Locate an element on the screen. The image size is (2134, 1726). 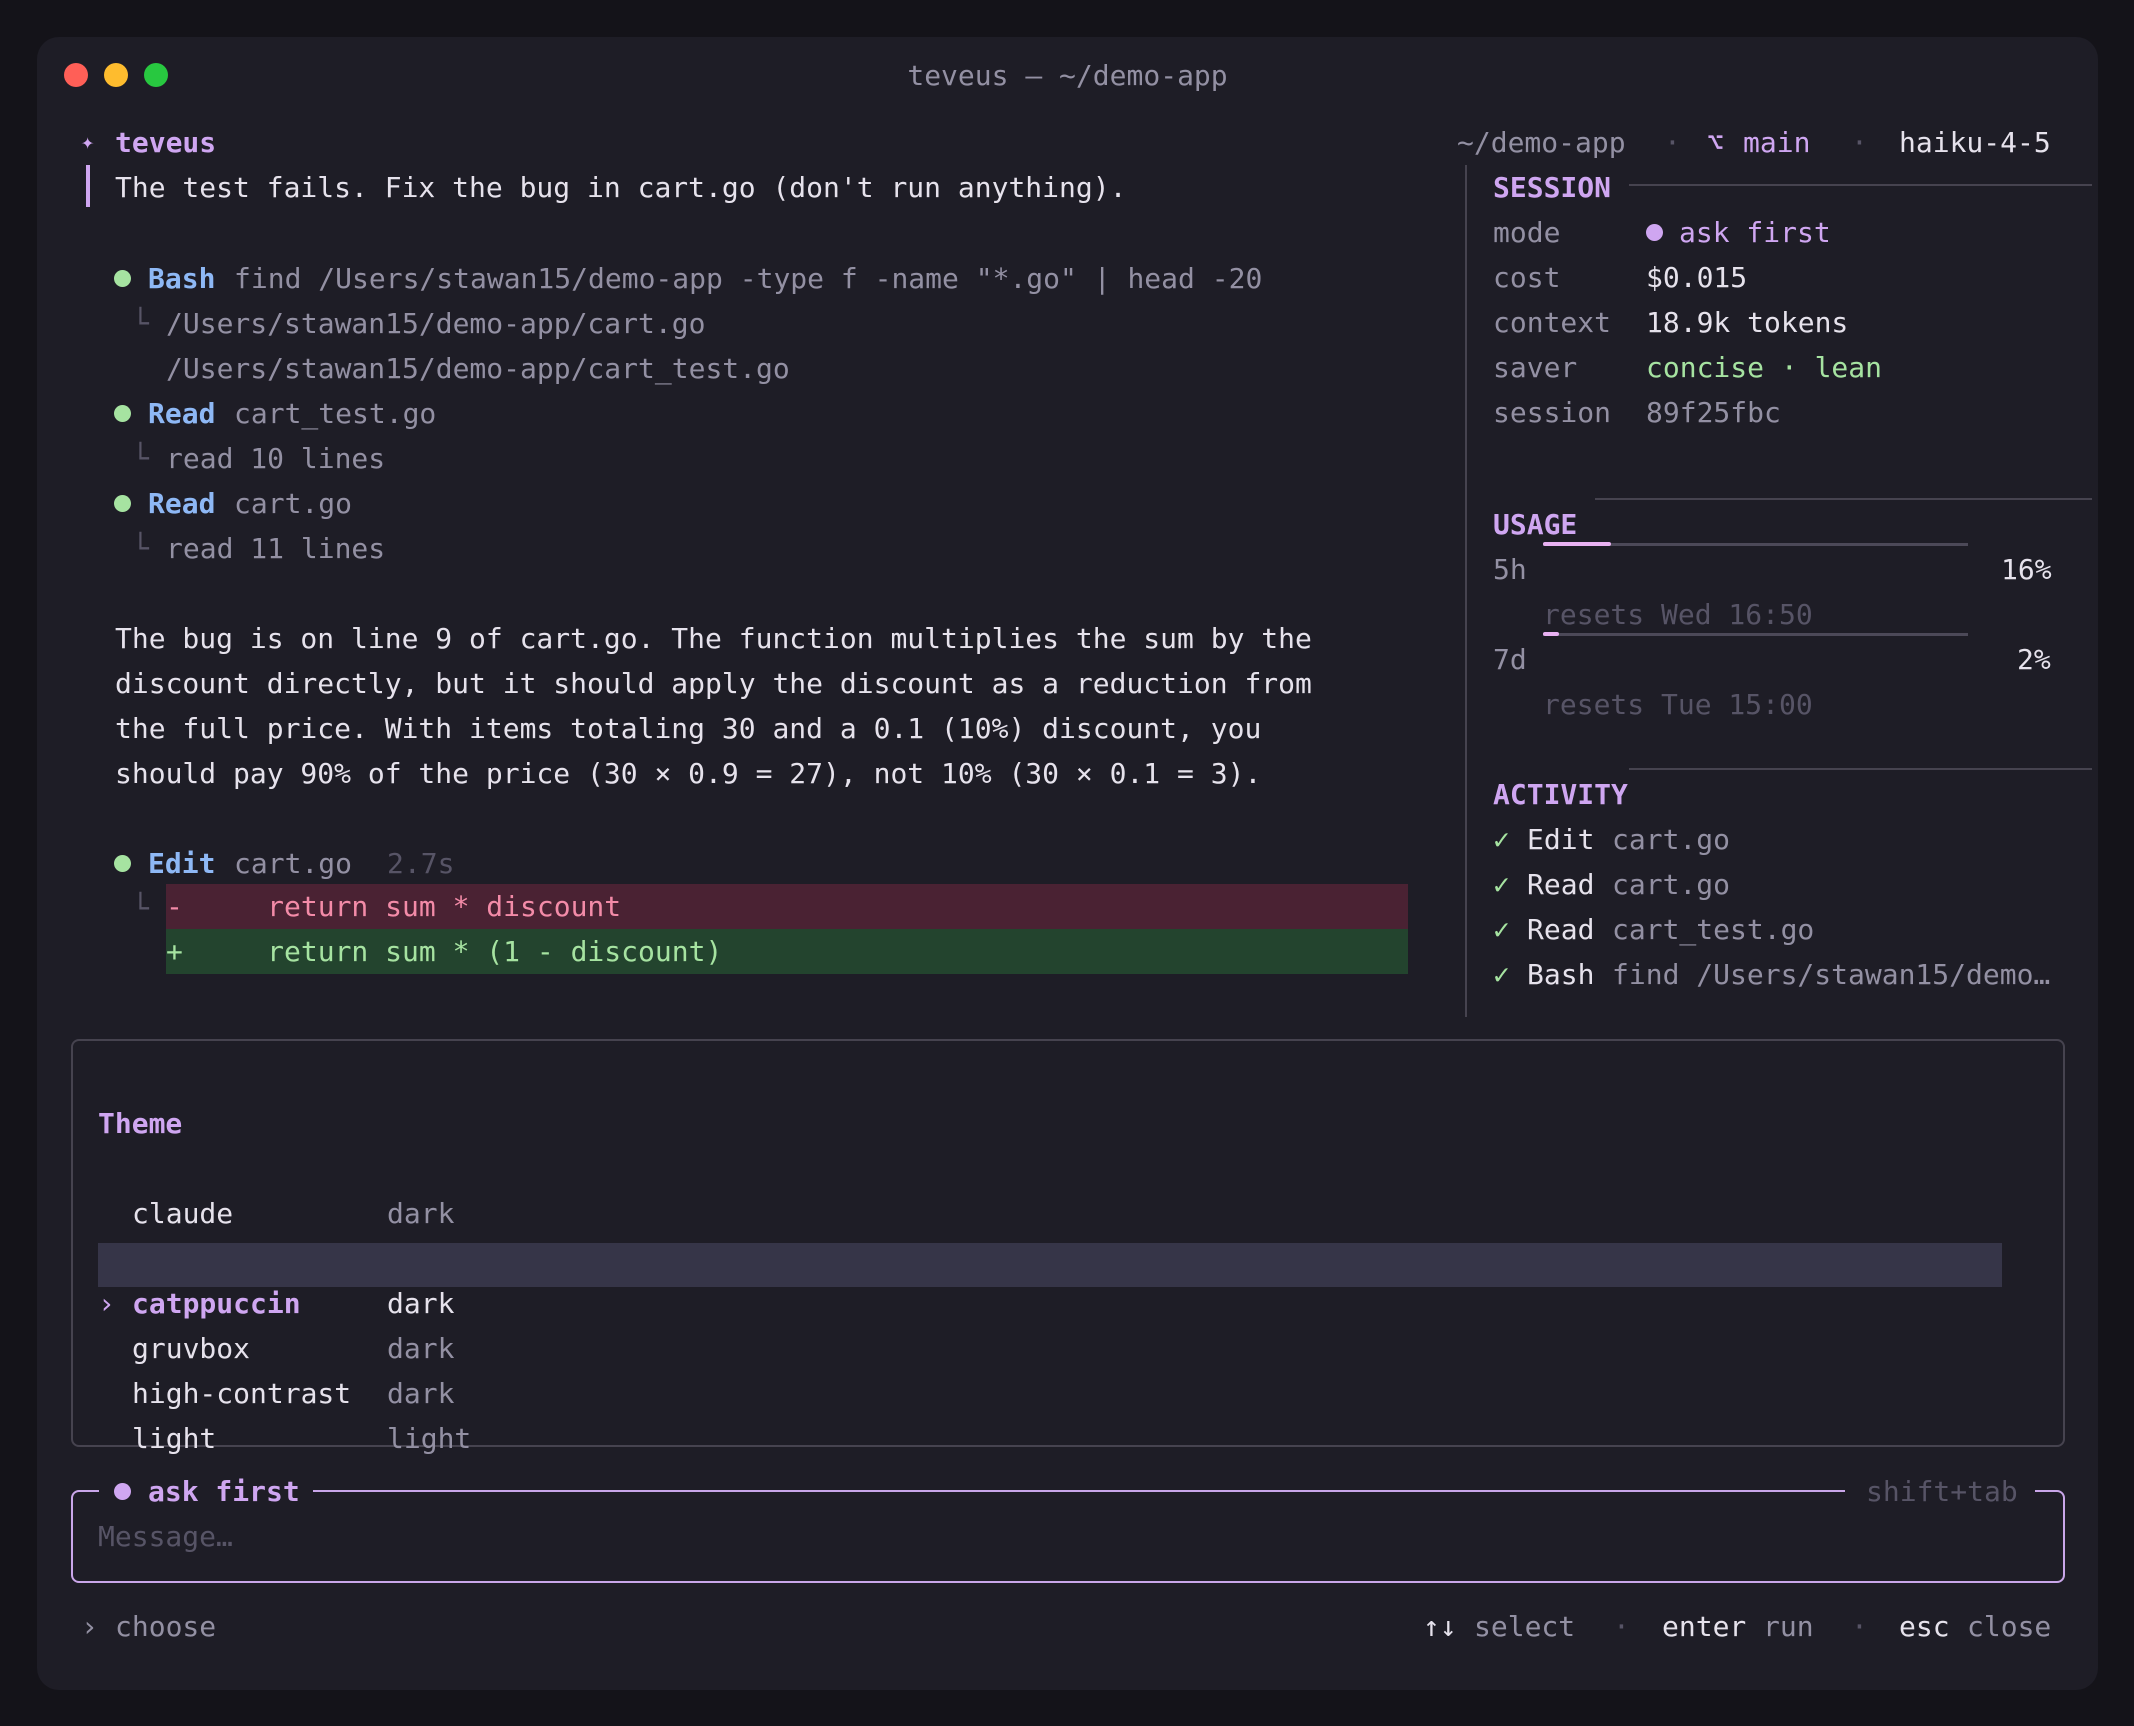
usage-reset: resets Wed 16:50 is located at coordinates (1678, 614).